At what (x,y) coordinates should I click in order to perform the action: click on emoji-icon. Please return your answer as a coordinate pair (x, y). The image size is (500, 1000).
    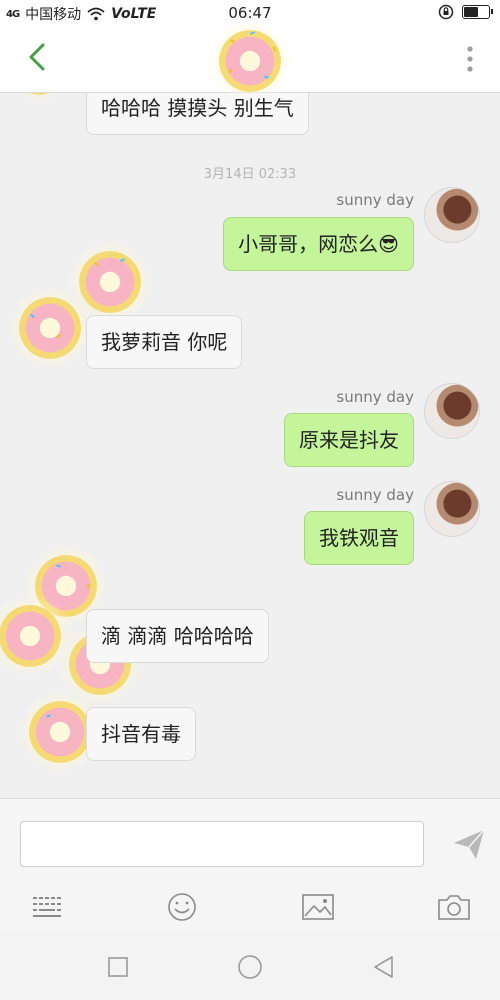
    Looking at the image, I should click on (182, 907).